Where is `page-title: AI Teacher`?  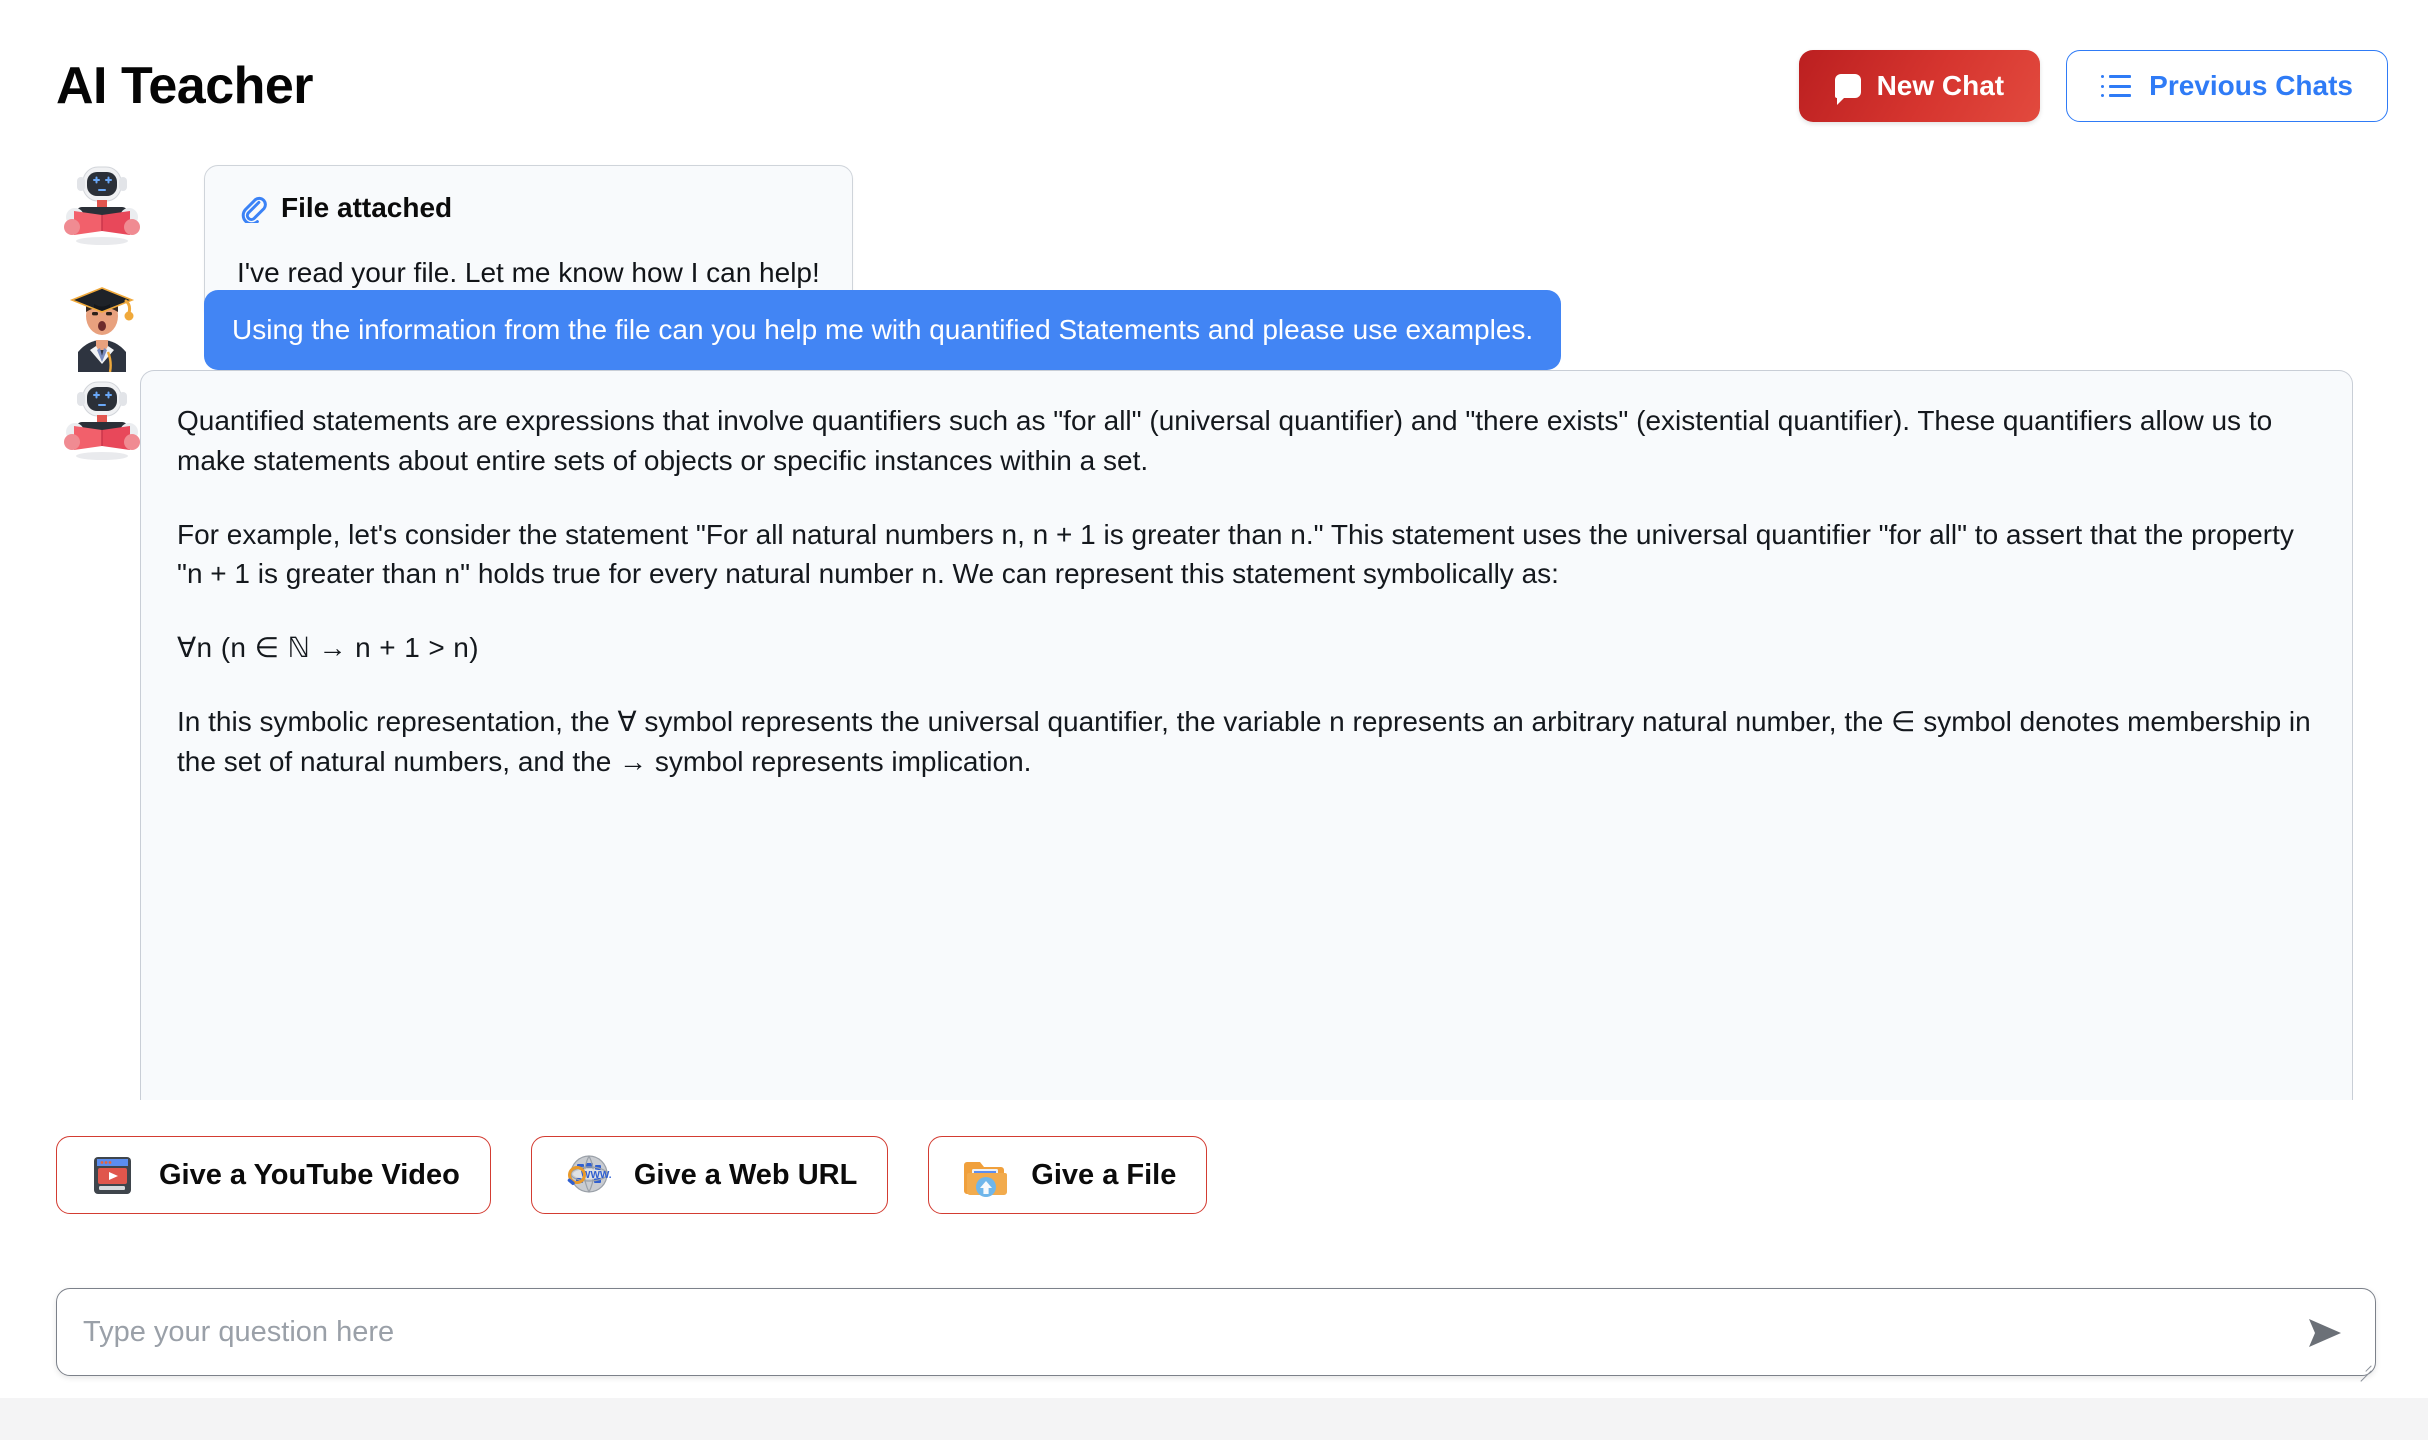
page-title: AI Teacher is located at coordinates (185, 86).